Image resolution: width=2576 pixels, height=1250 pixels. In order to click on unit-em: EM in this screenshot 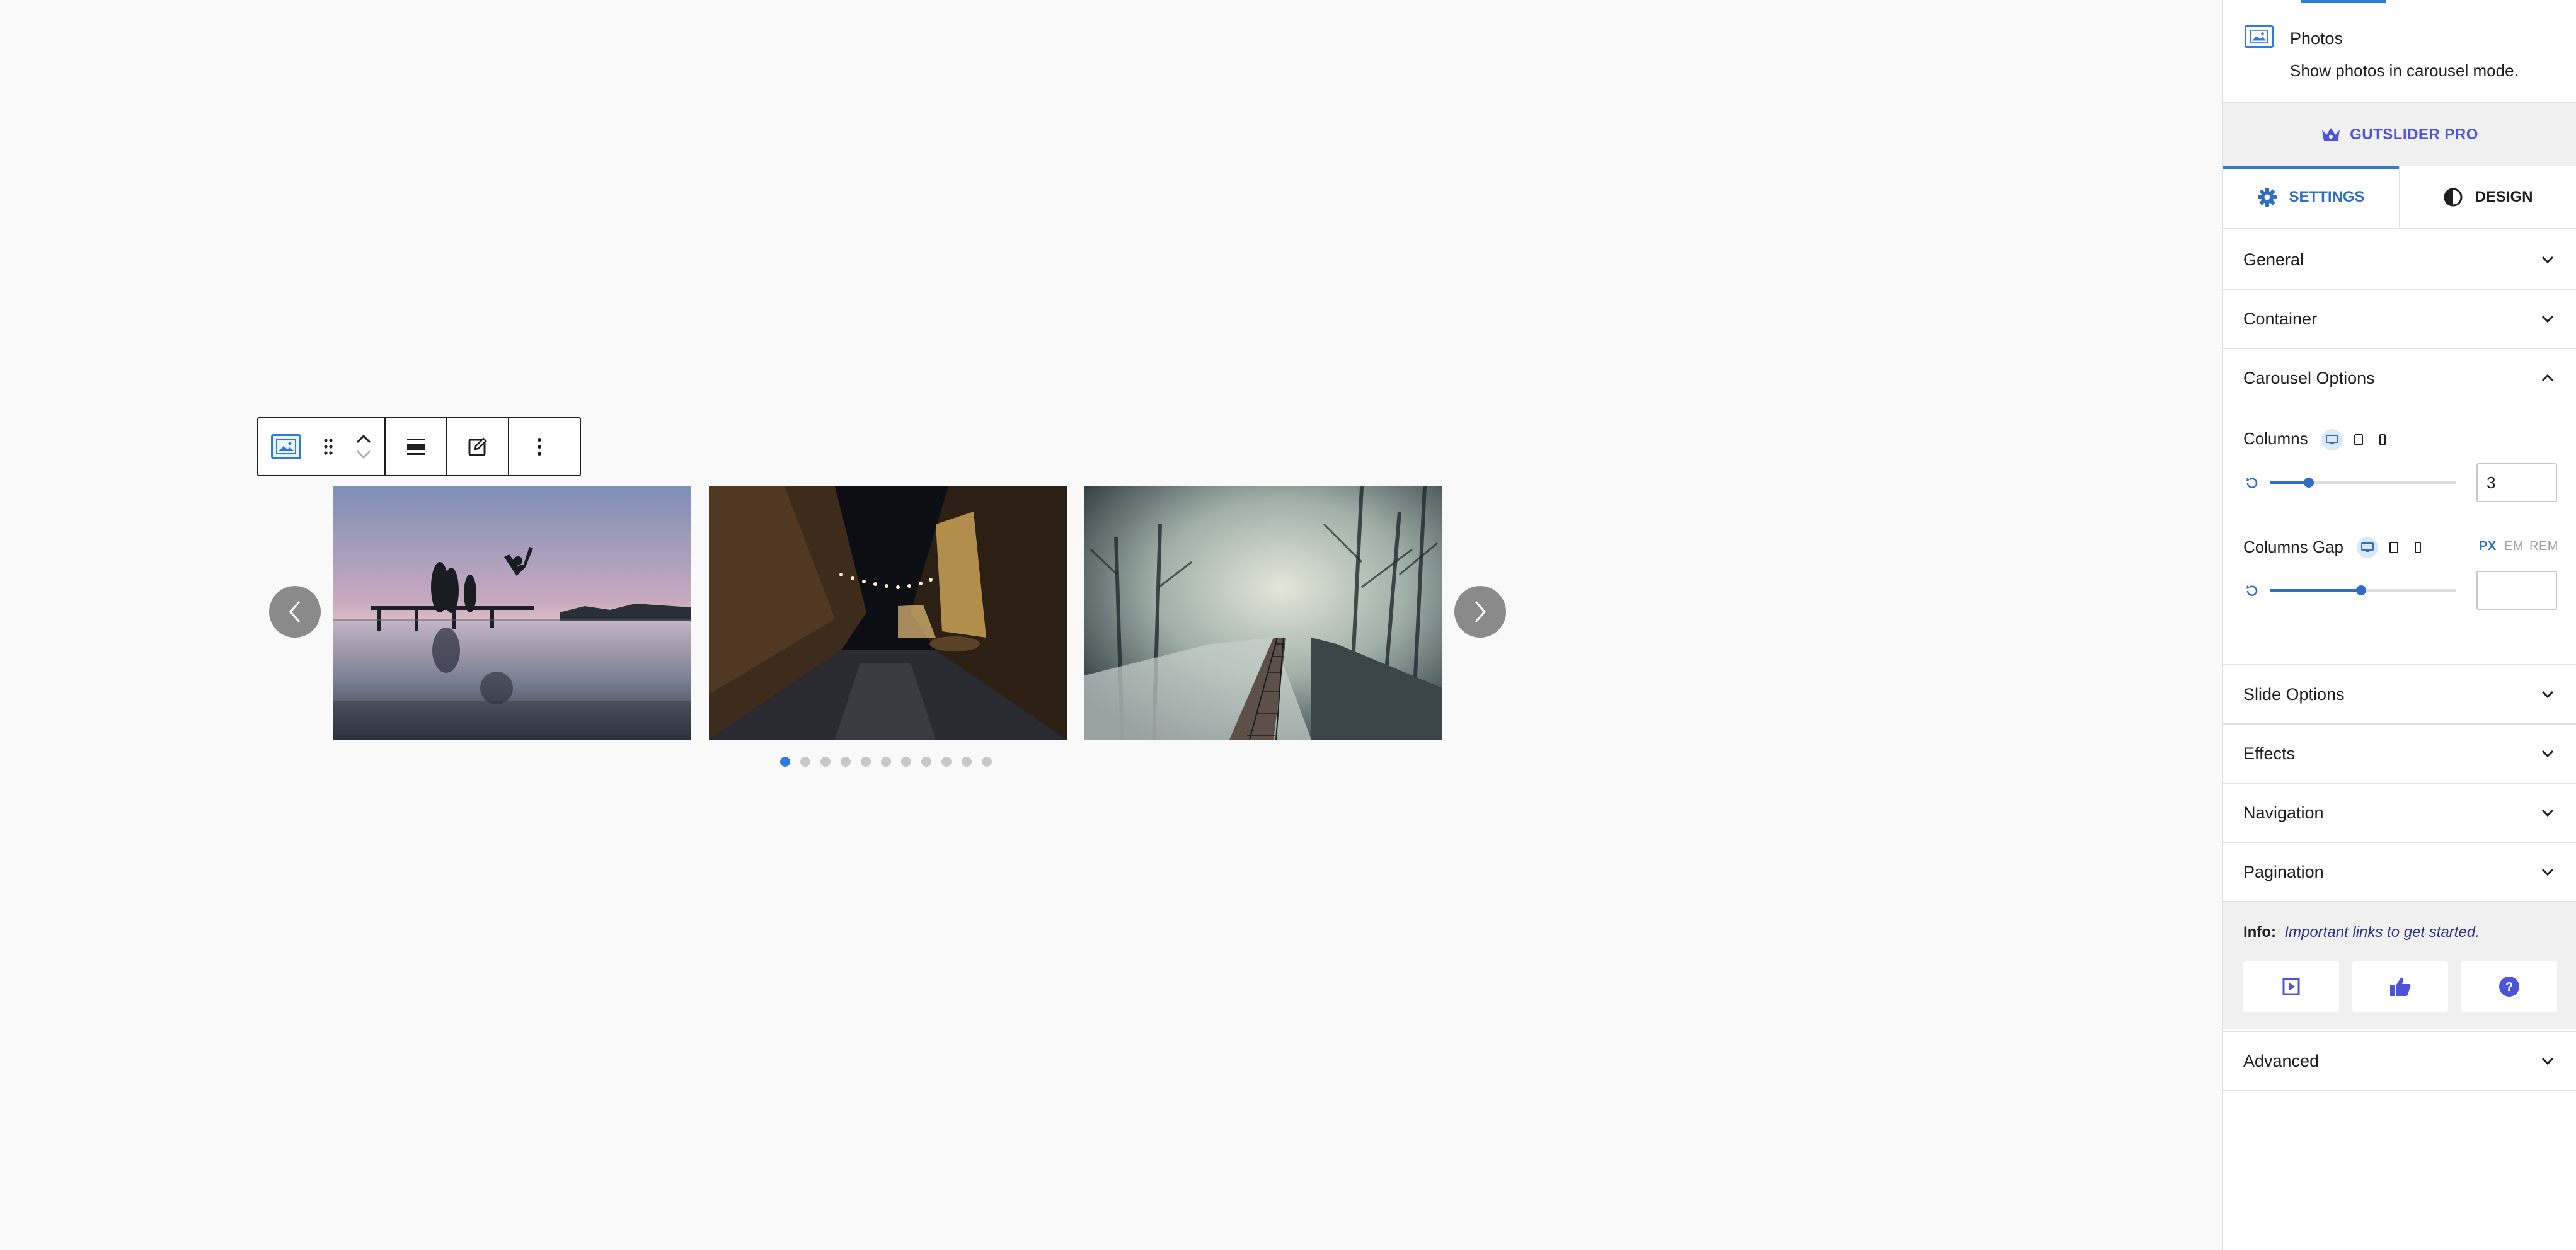, I will do `click(2514, 546)`.